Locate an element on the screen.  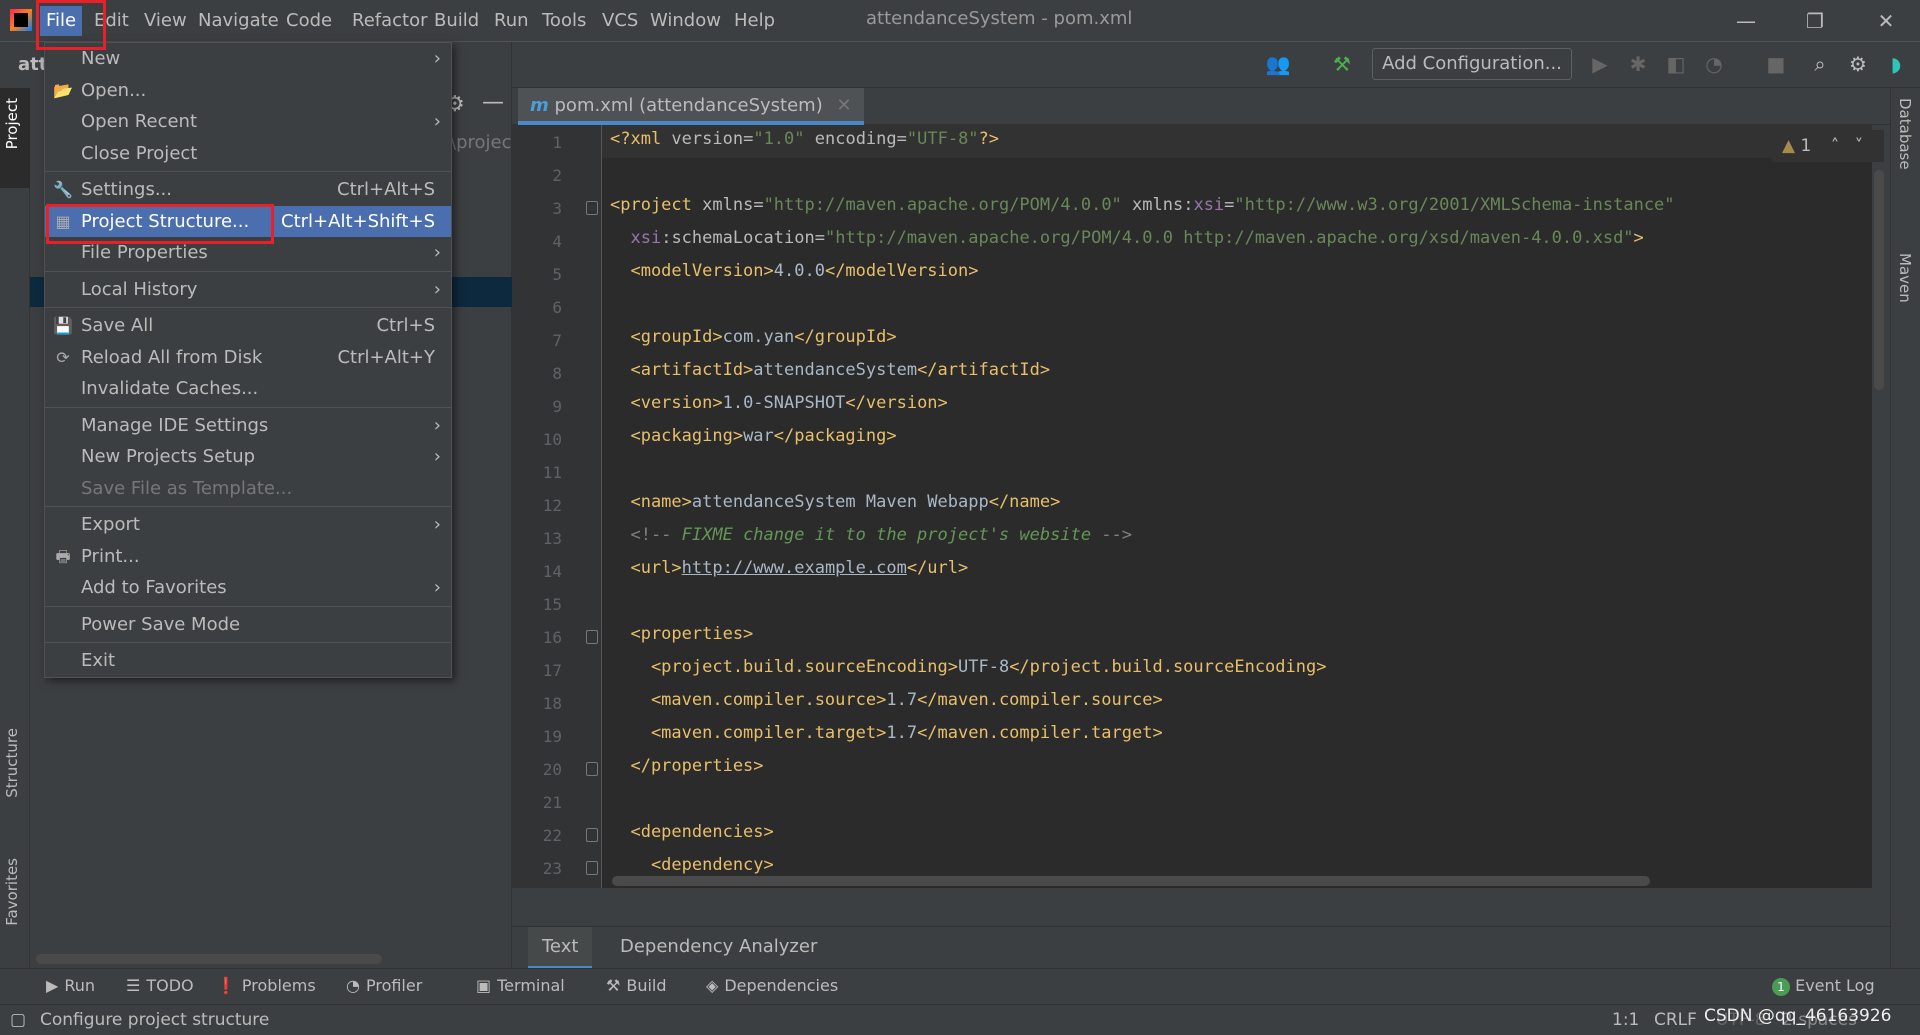
tab-dependency-analyzer: Dependency Analyzer is located at coordinates (718, 948).